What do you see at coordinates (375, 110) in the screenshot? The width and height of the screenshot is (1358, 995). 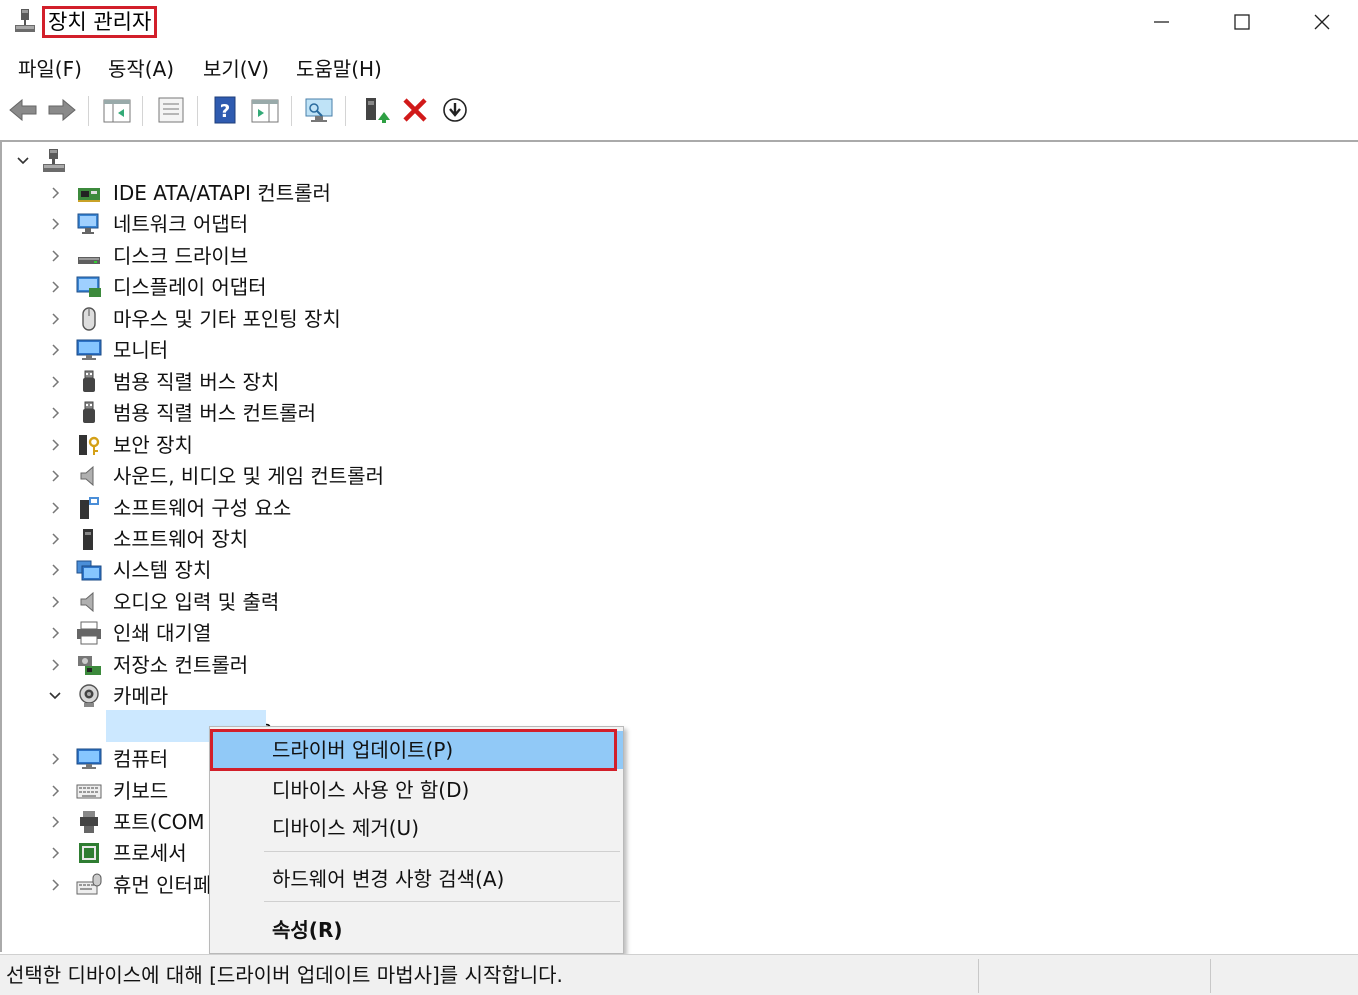 I see `update-driver-icon` at bounding box center [375, 110].